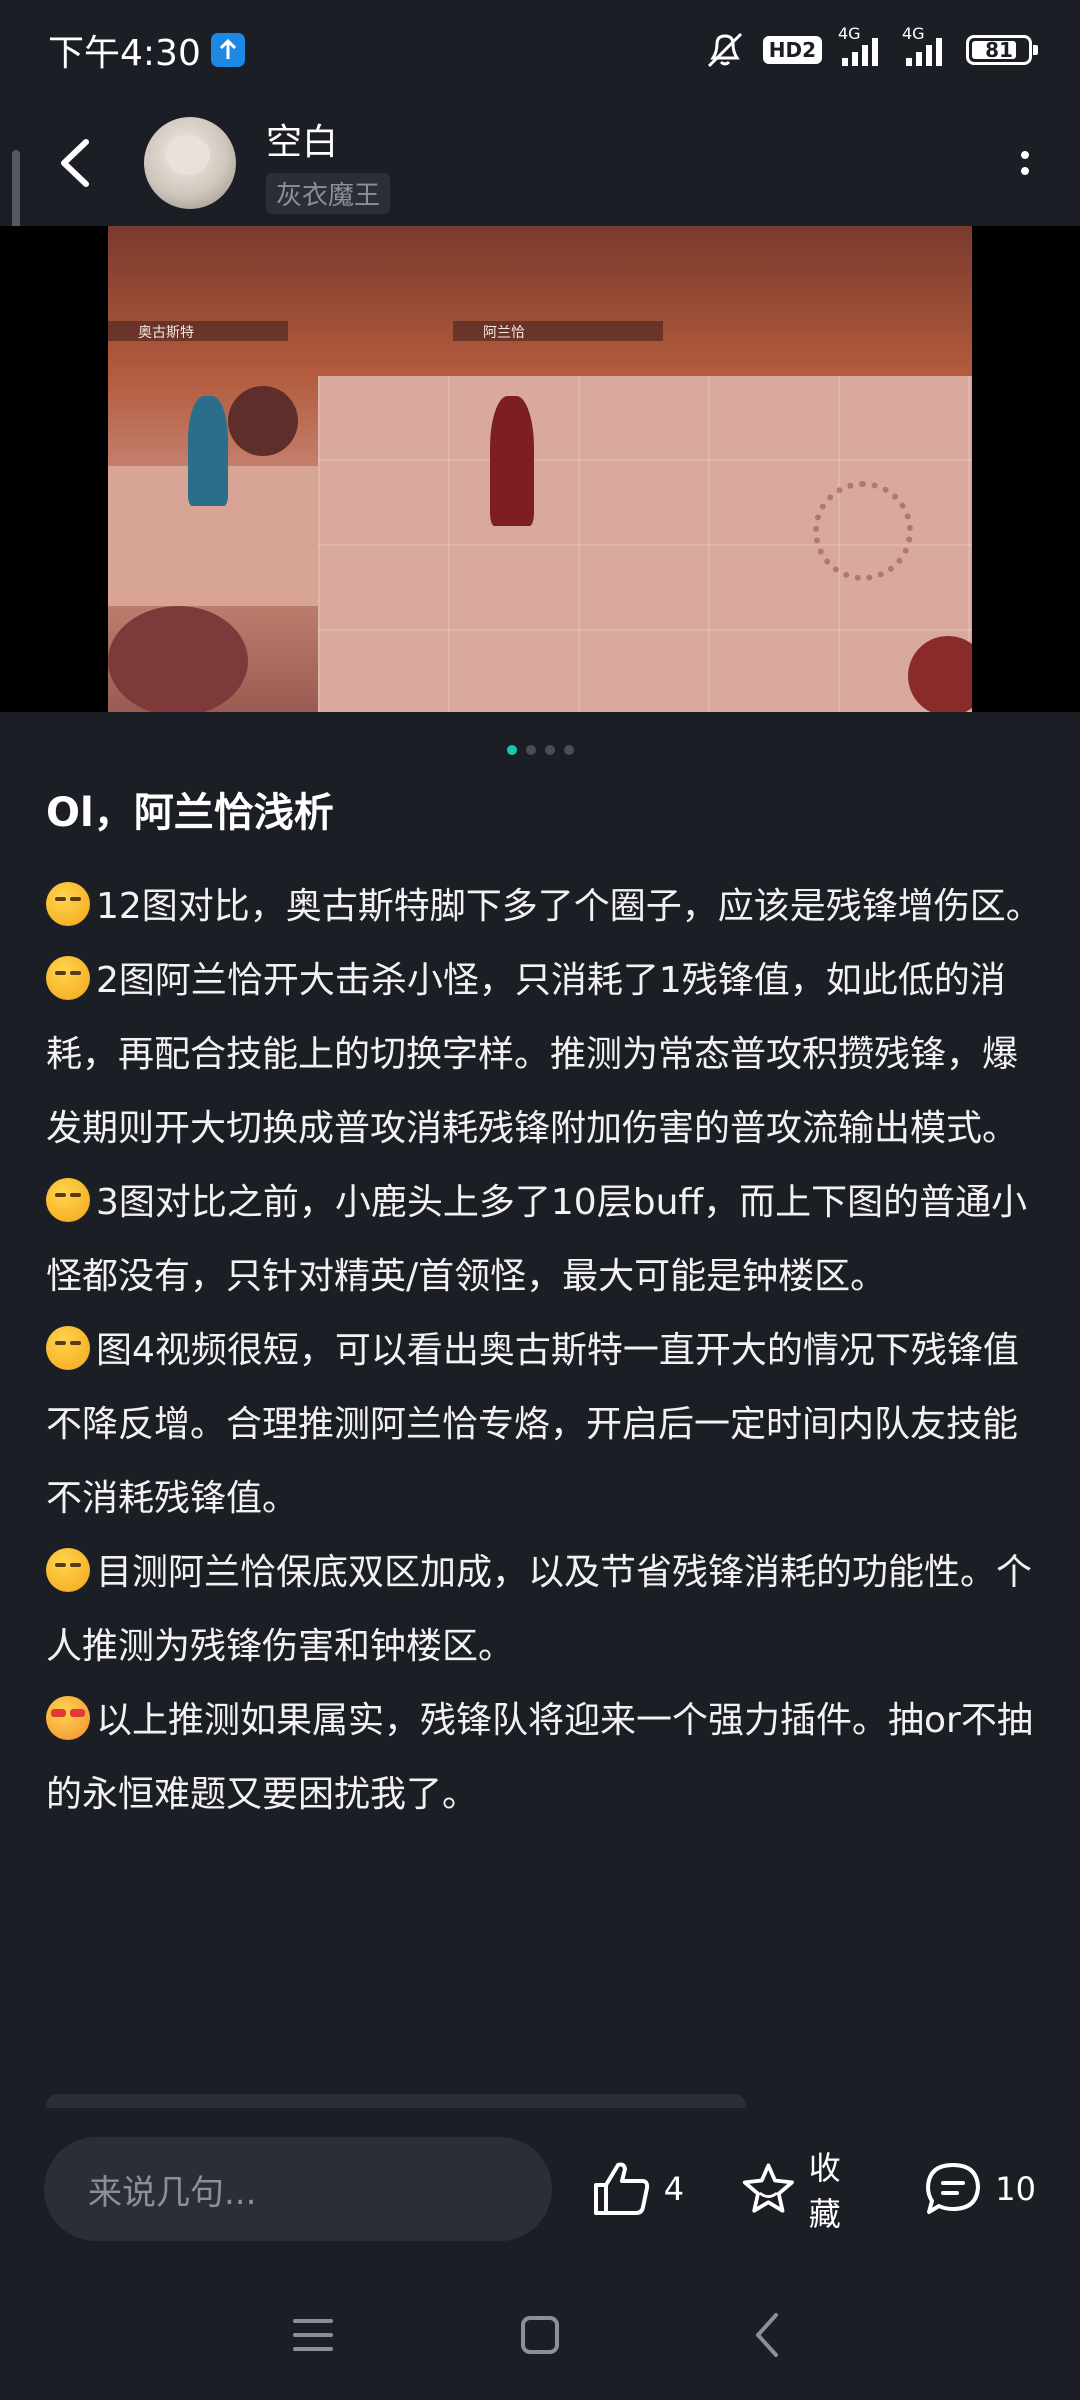 The image size is (1080, 2400). Describe the element at coordinates (540, 163) in the screenshot. I see `post-header: 空白 灰衣魔王` at that location.